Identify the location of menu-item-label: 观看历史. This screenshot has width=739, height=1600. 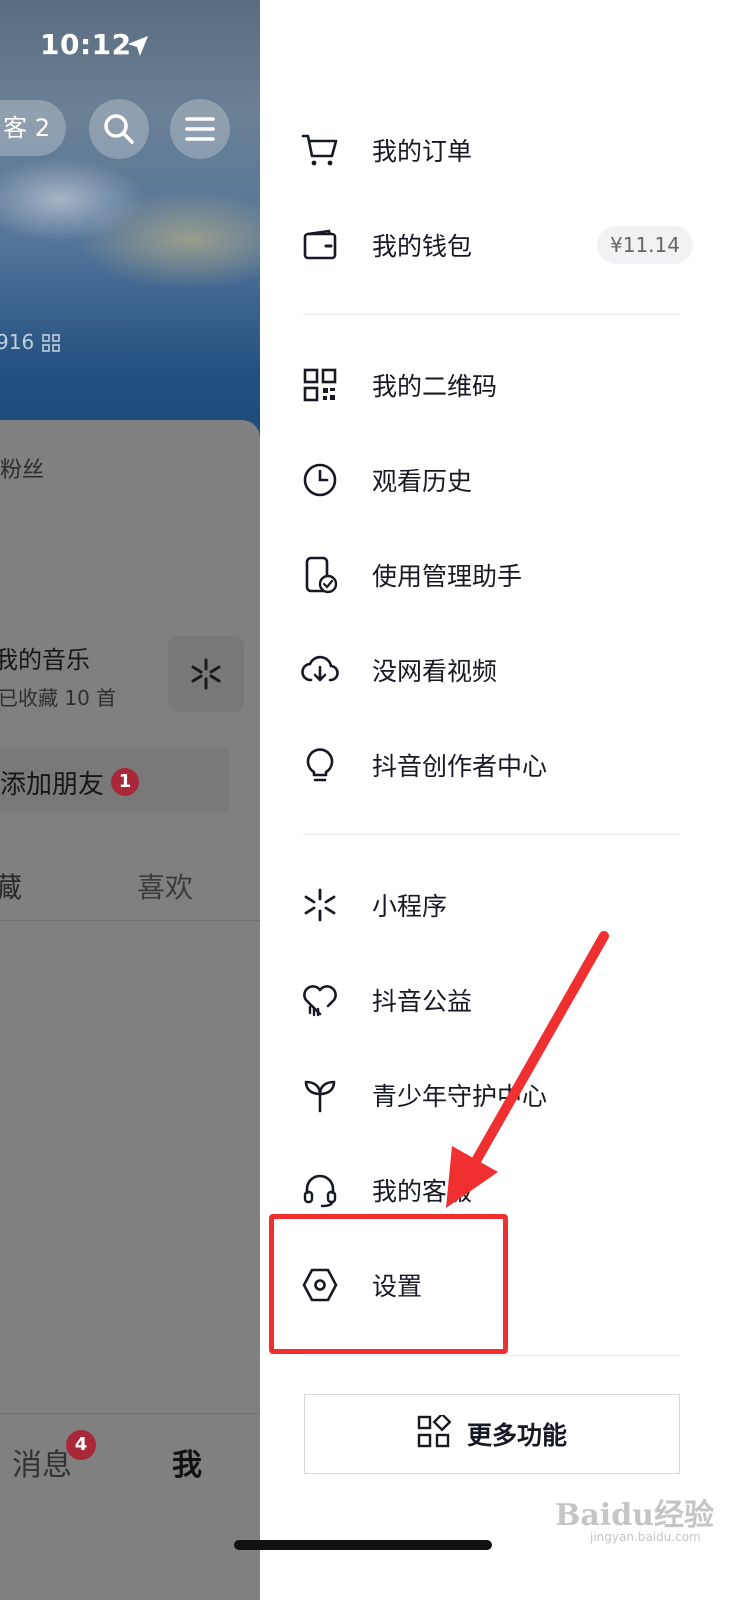
(422, 481).